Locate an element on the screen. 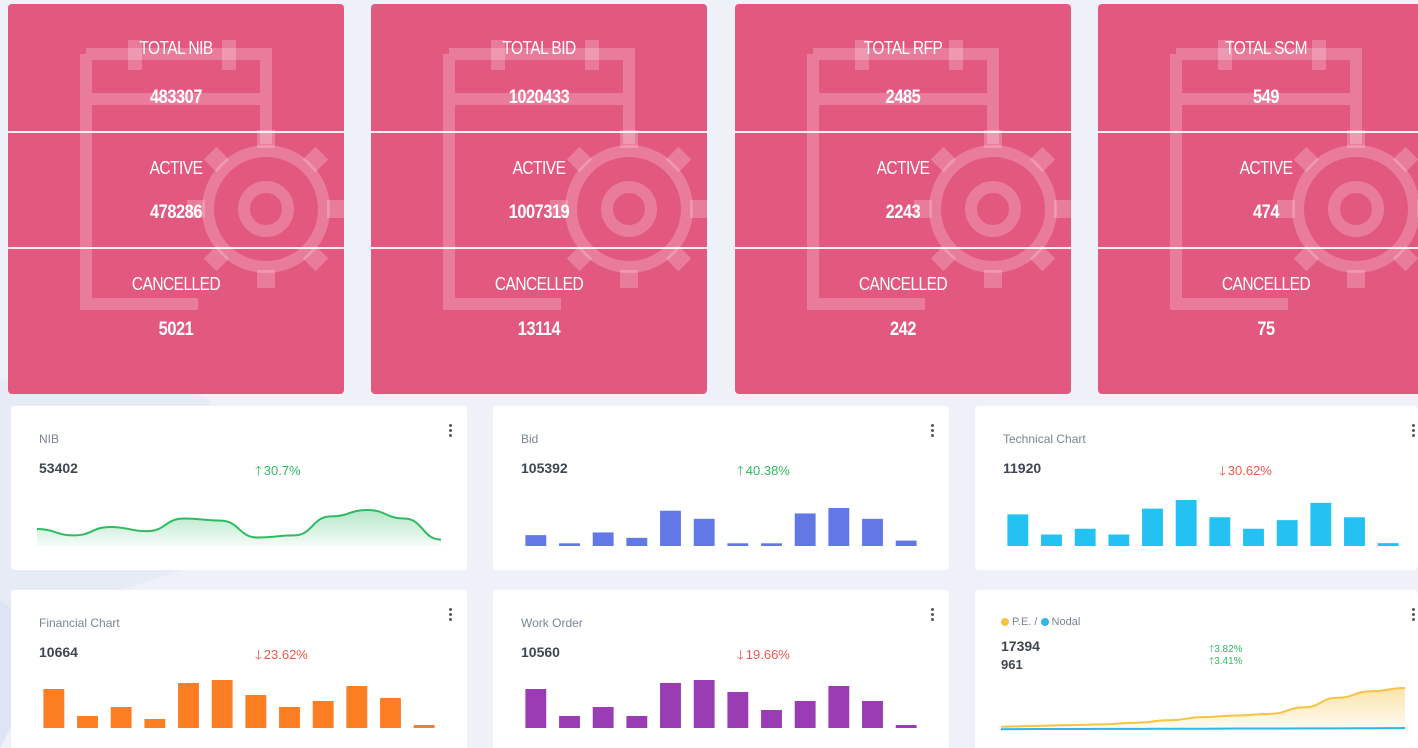 Image resolution: width=1418 pixels, height=748 pixels. active-section: ACTIVE 2243 is located at coordinates (903, 190).